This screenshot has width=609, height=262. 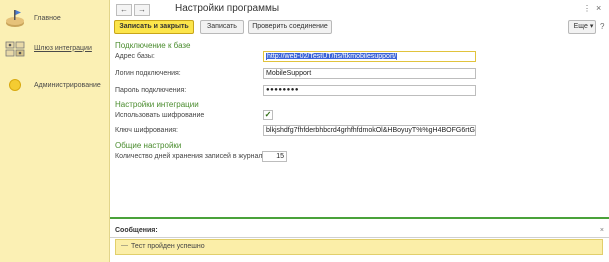 I want to click on message-text: Тест пройден успешно, so click(x=168, y=246).